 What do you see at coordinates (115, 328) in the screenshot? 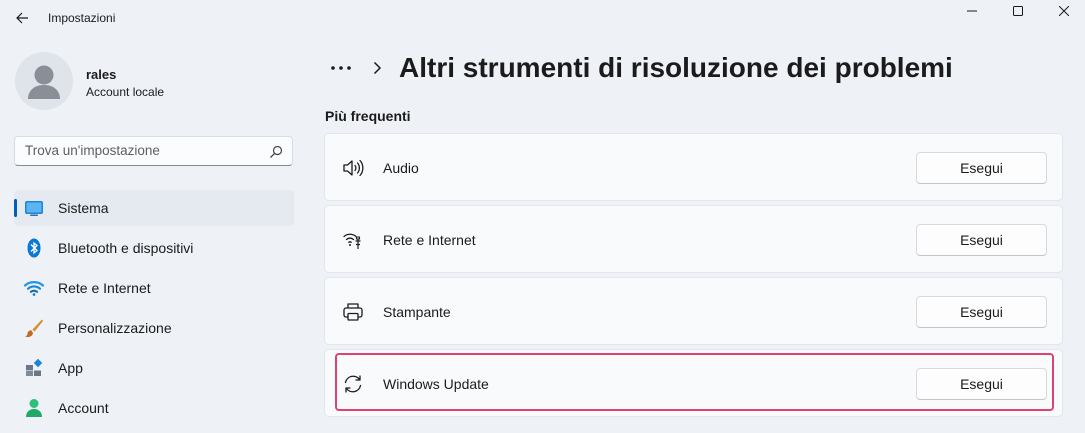
I see `sidebar-item-label: Personalizzazione` at bounding box center [115, 328].